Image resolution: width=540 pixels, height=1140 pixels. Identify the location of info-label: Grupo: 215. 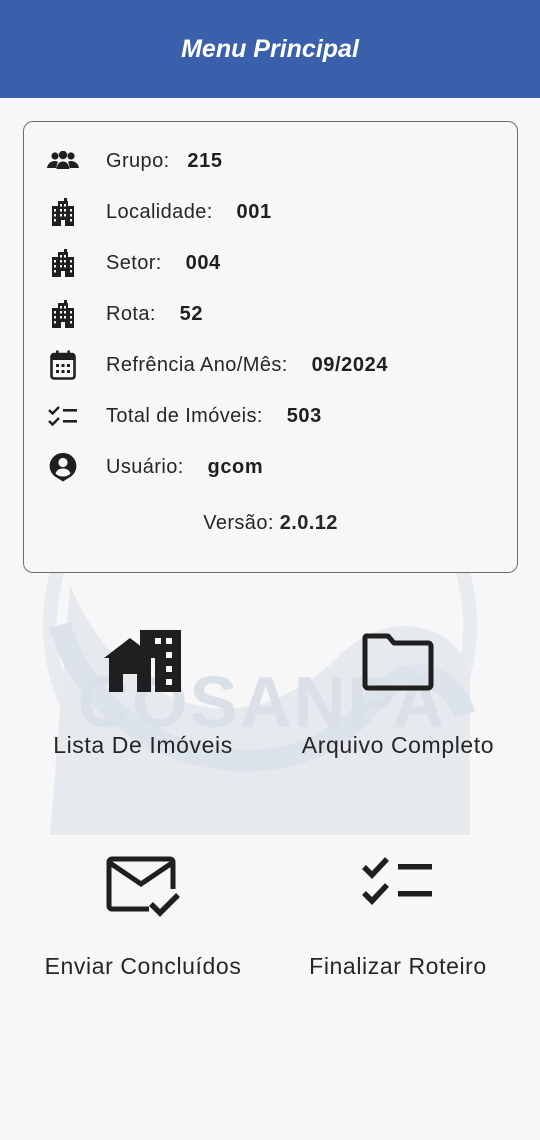
(164, 160).